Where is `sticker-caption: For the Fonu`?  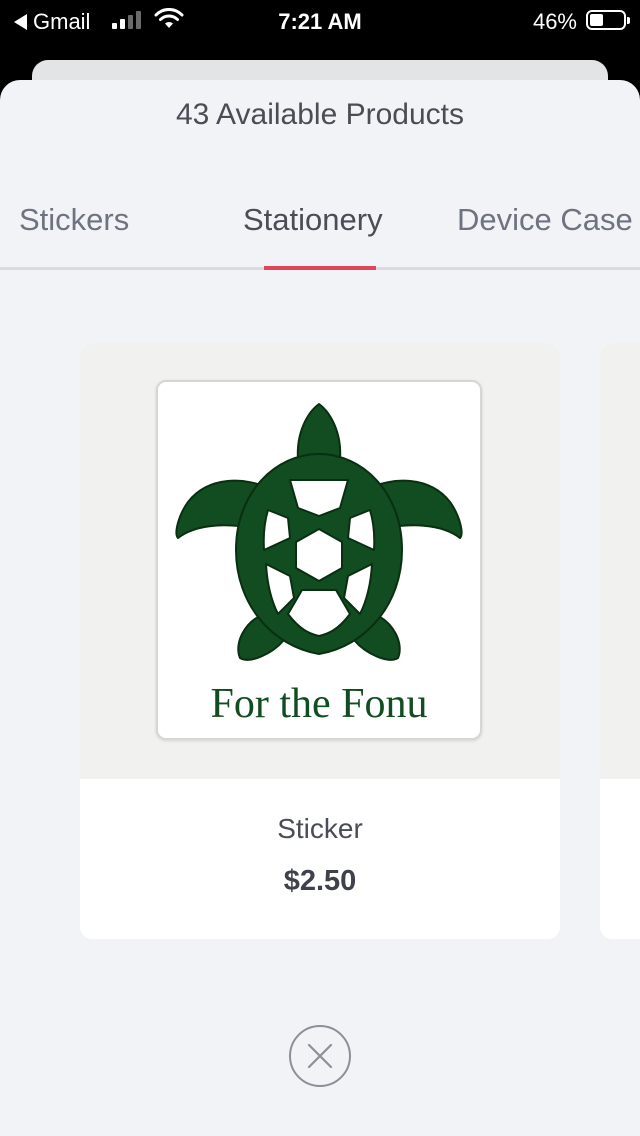
sticker-caption: For the Fonu is located at coordinates (319, 704).